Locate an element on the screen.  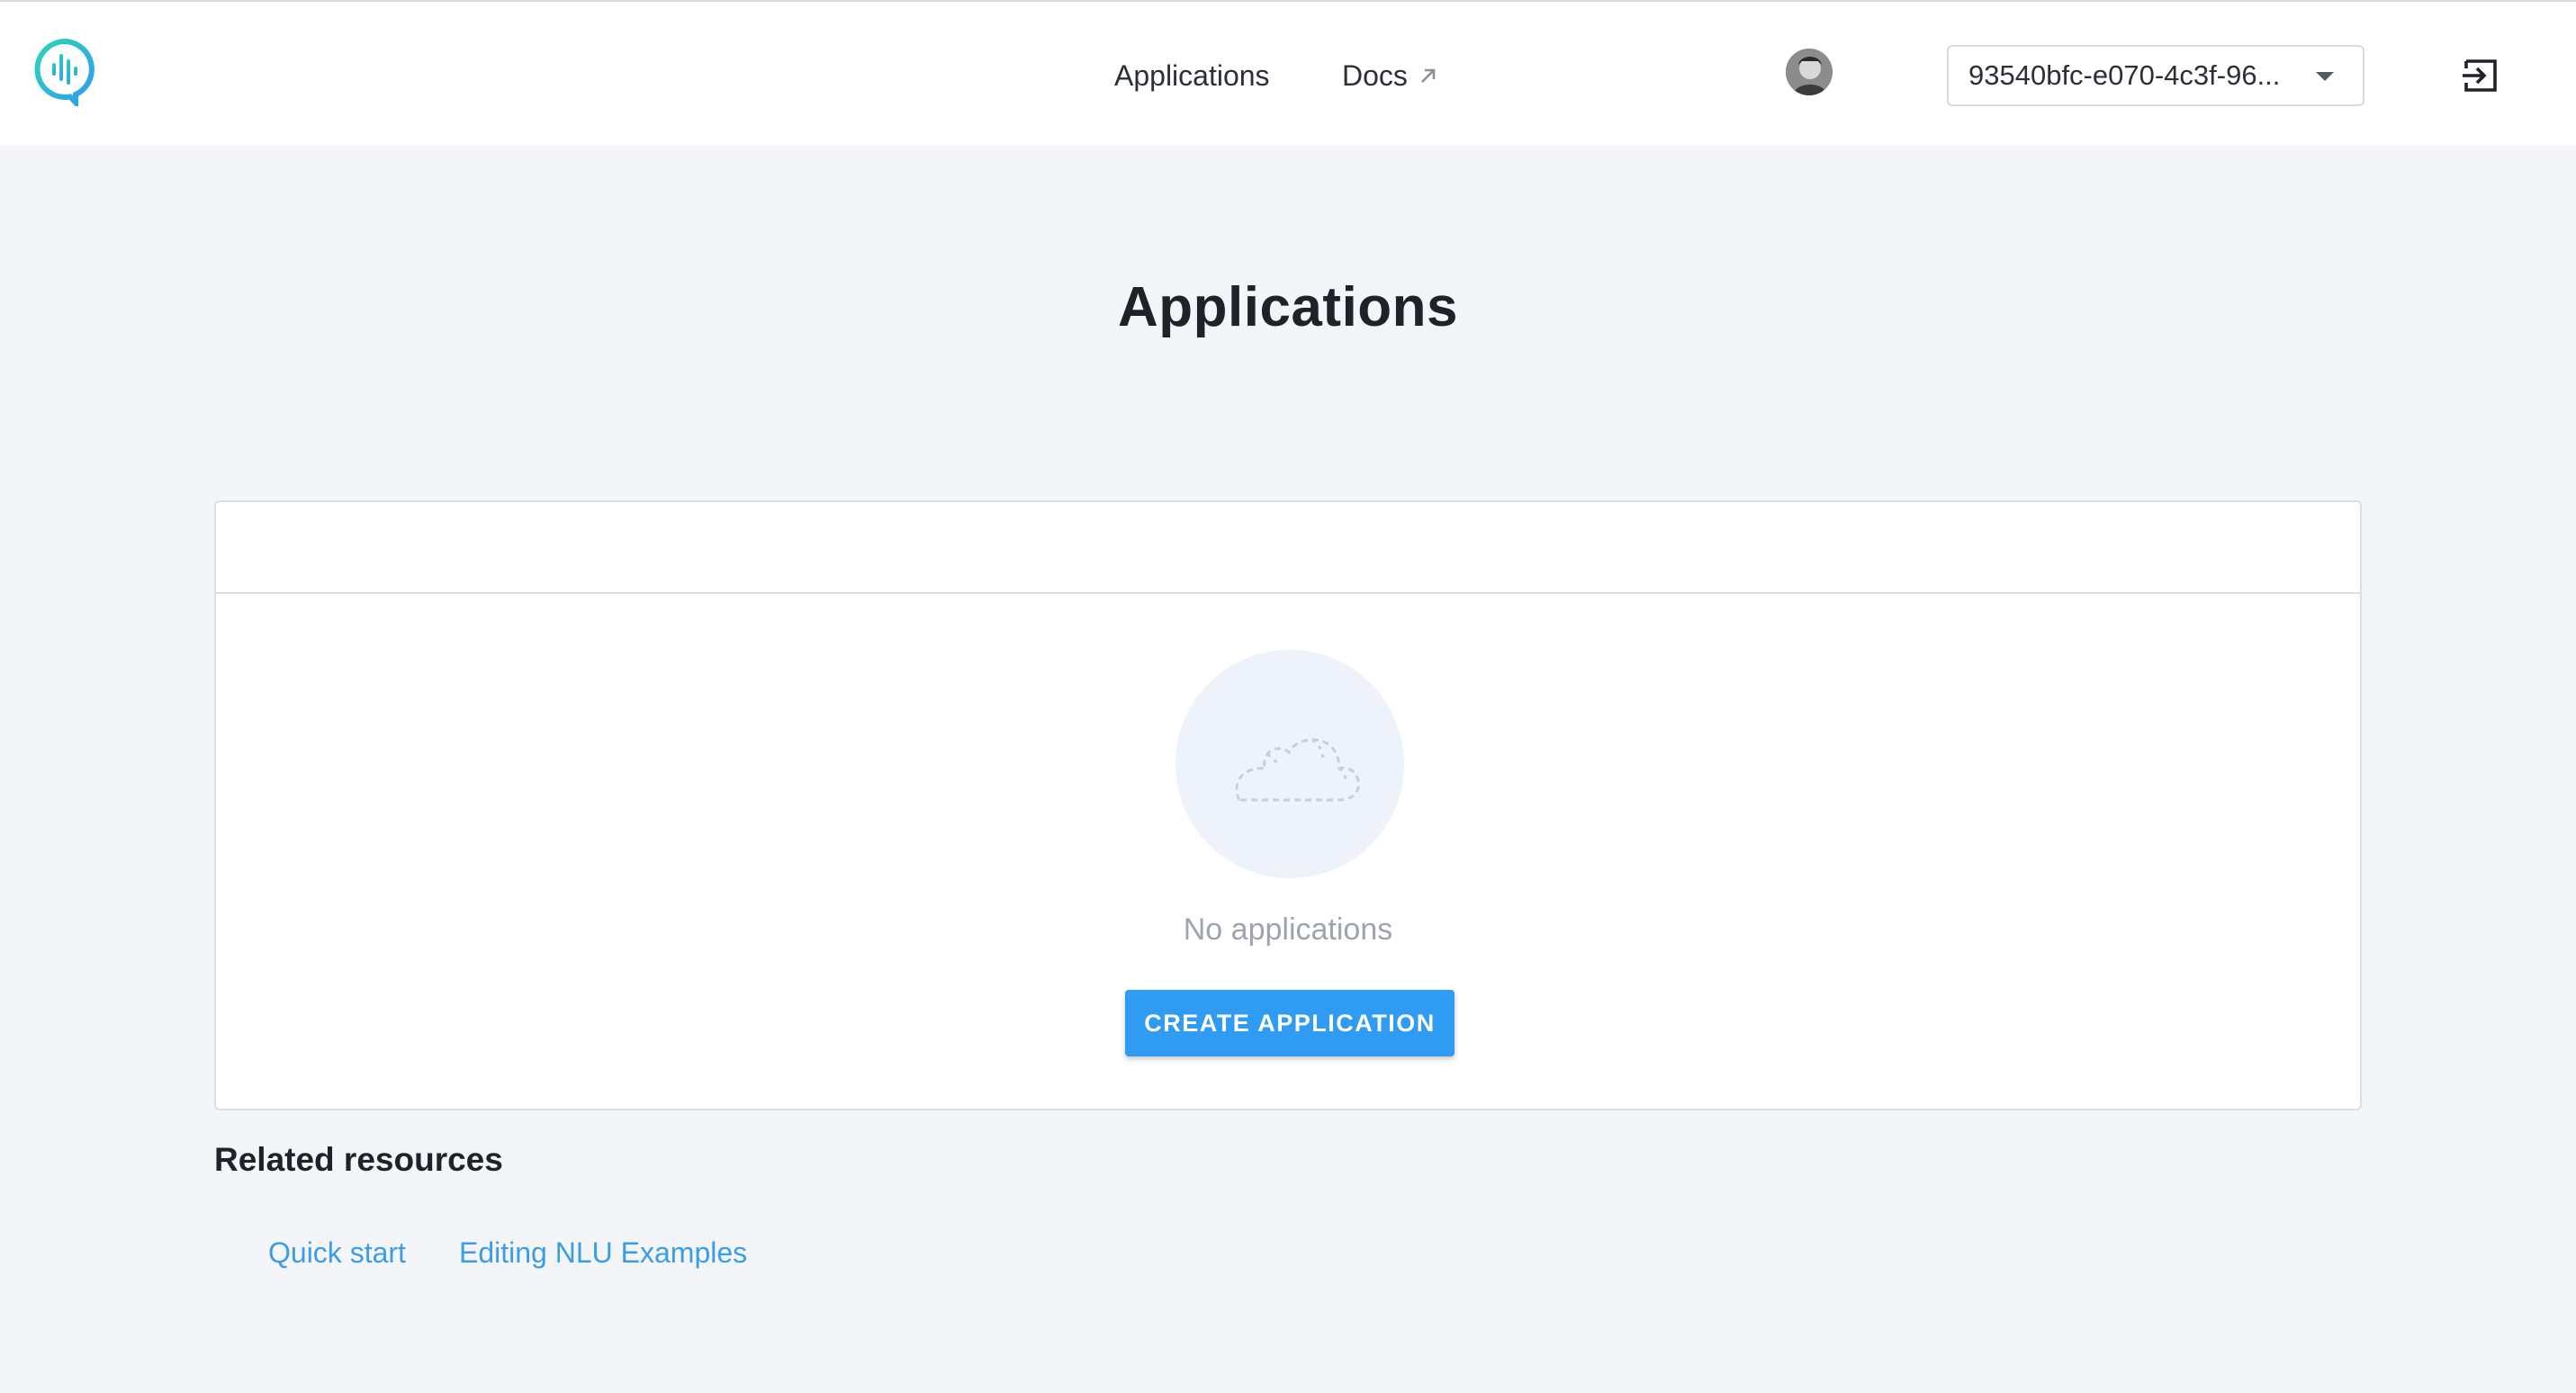
create-application-button: CREATE APPLICATION is located at coordinates (1290, 1023).